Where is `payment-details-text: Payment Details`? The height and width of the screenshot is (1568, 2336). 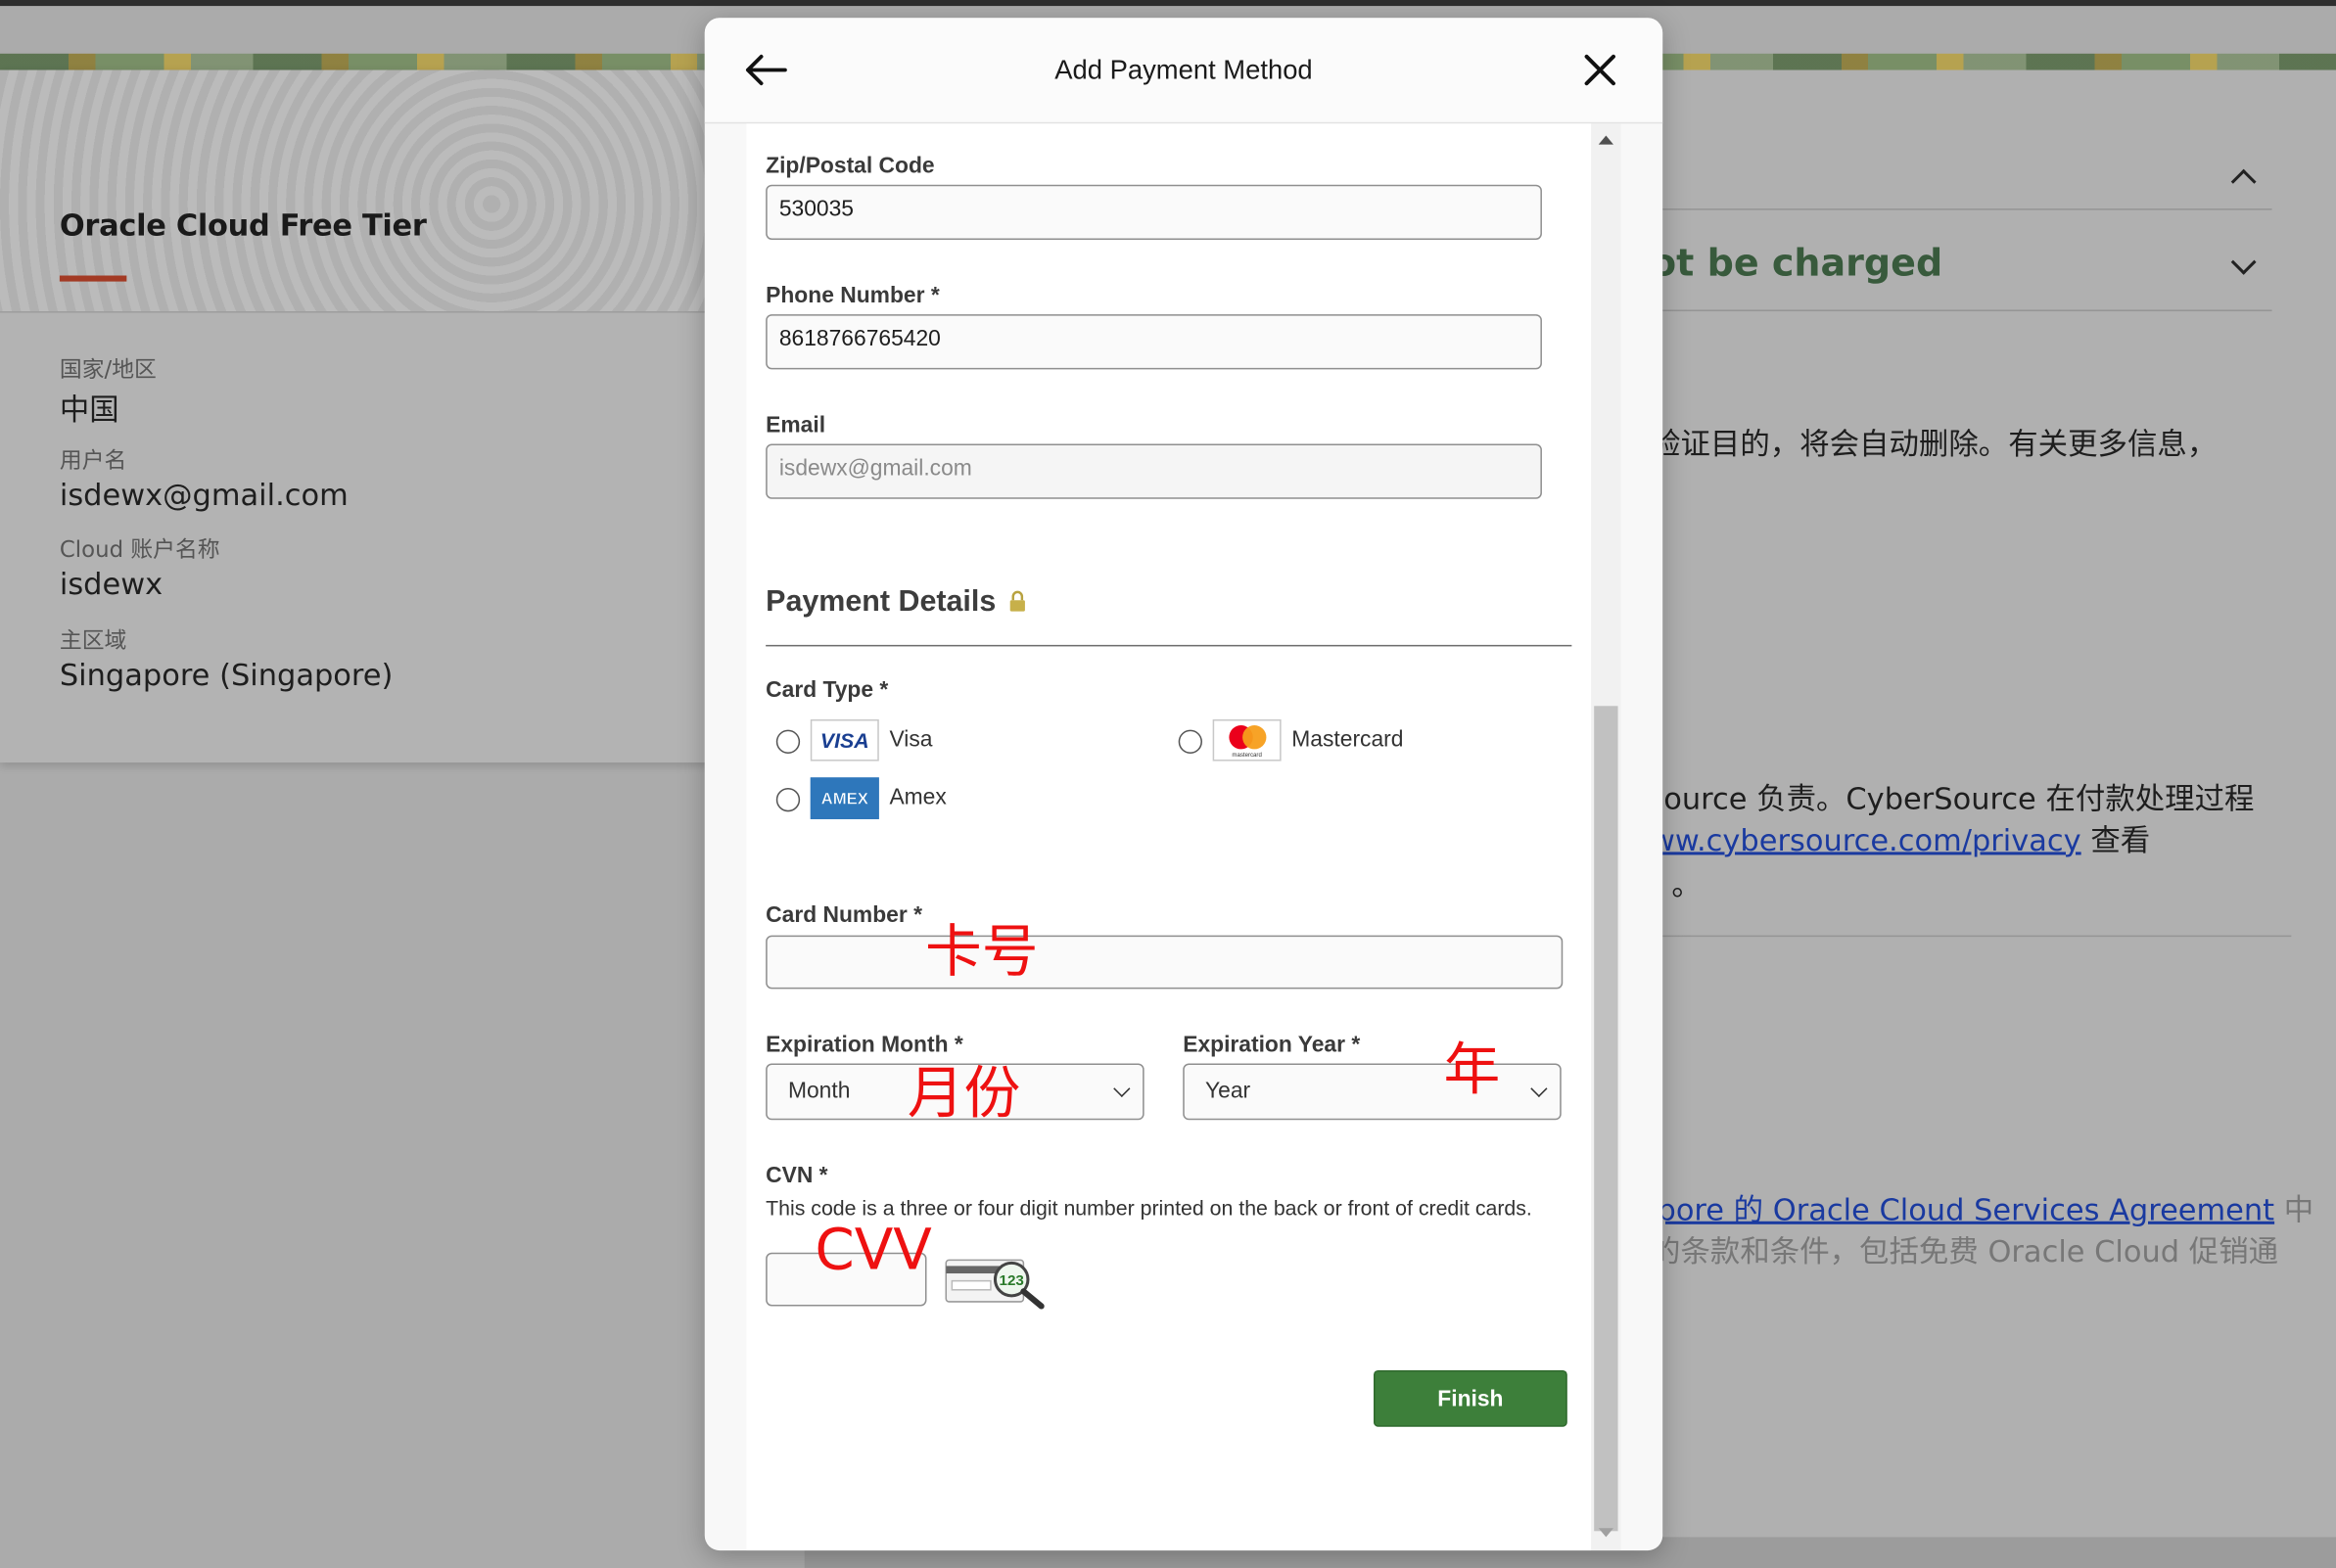
payment-details-text: Payment Details is located at coordinates (882, 602).